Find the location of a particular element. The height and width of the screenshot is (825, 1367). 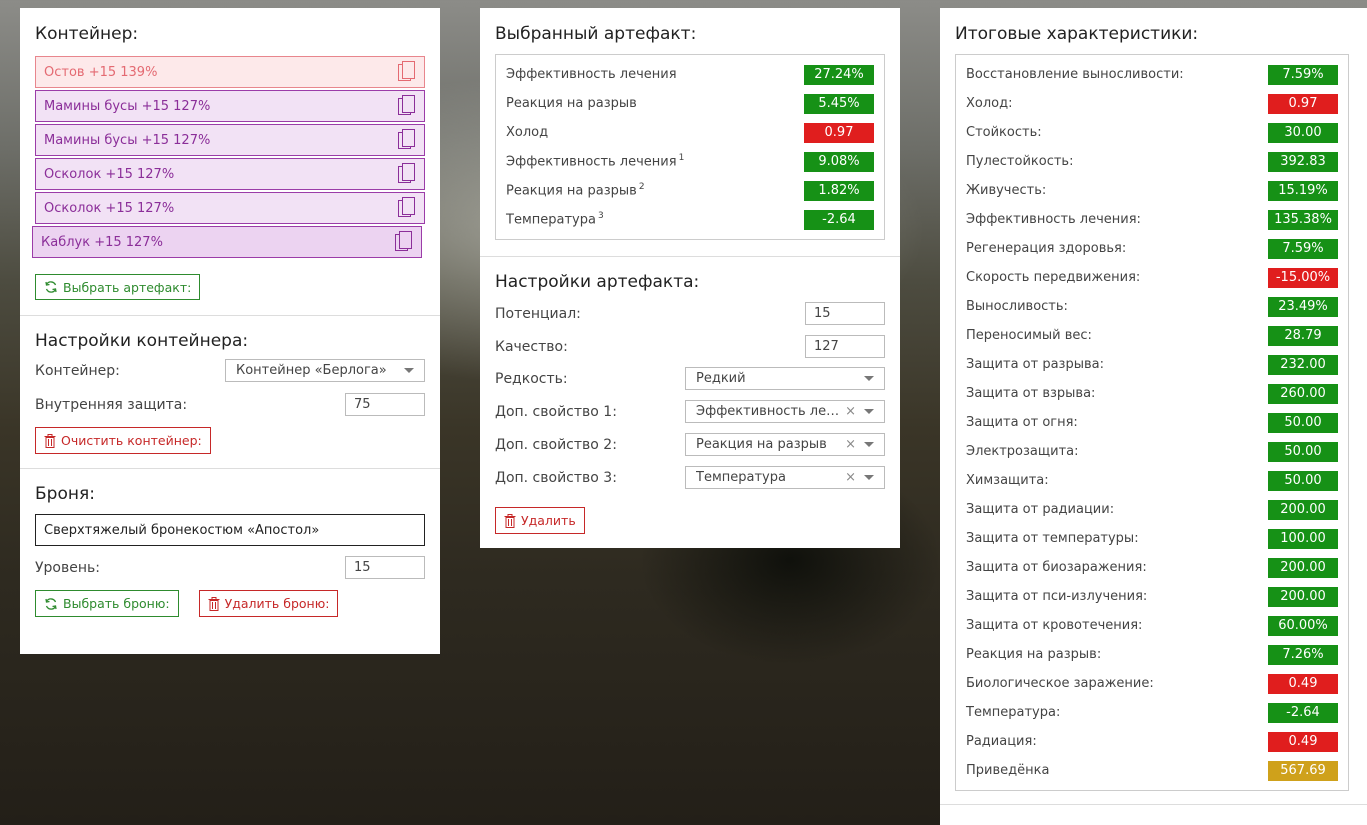

totals-value: 0.49 is located at coordinates (1303, 741).